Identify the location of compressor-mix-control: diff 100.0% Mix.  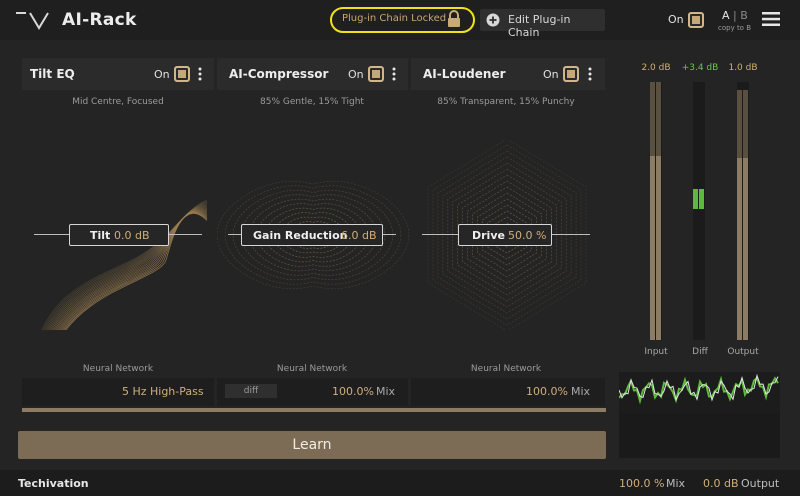
(312, 392).